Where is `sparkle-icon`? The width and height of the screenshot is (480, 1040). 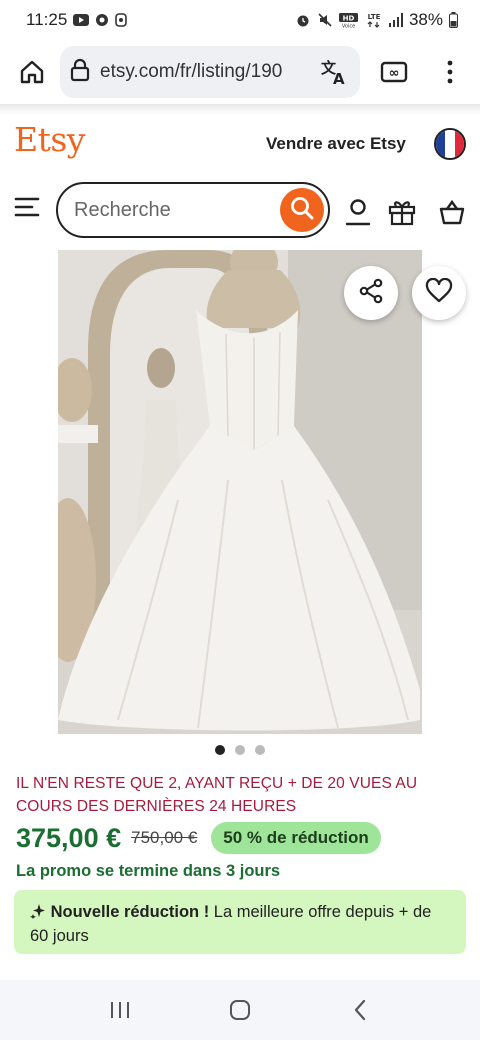
sparkle-icon is located at coordinates (40, 912).